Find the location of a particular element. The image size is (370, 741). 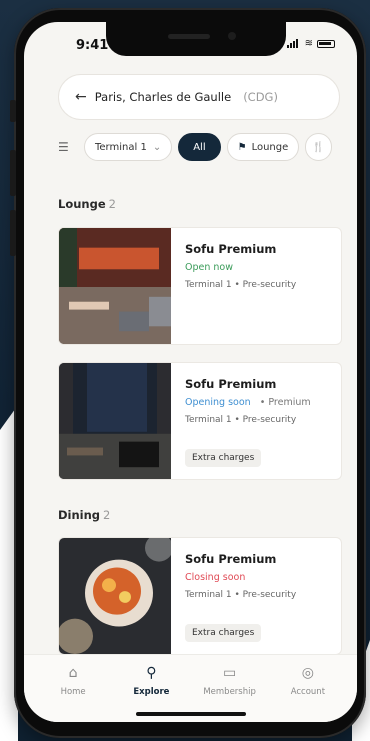

search-airport-code: (CDG) is located at coordinates (260, 97).